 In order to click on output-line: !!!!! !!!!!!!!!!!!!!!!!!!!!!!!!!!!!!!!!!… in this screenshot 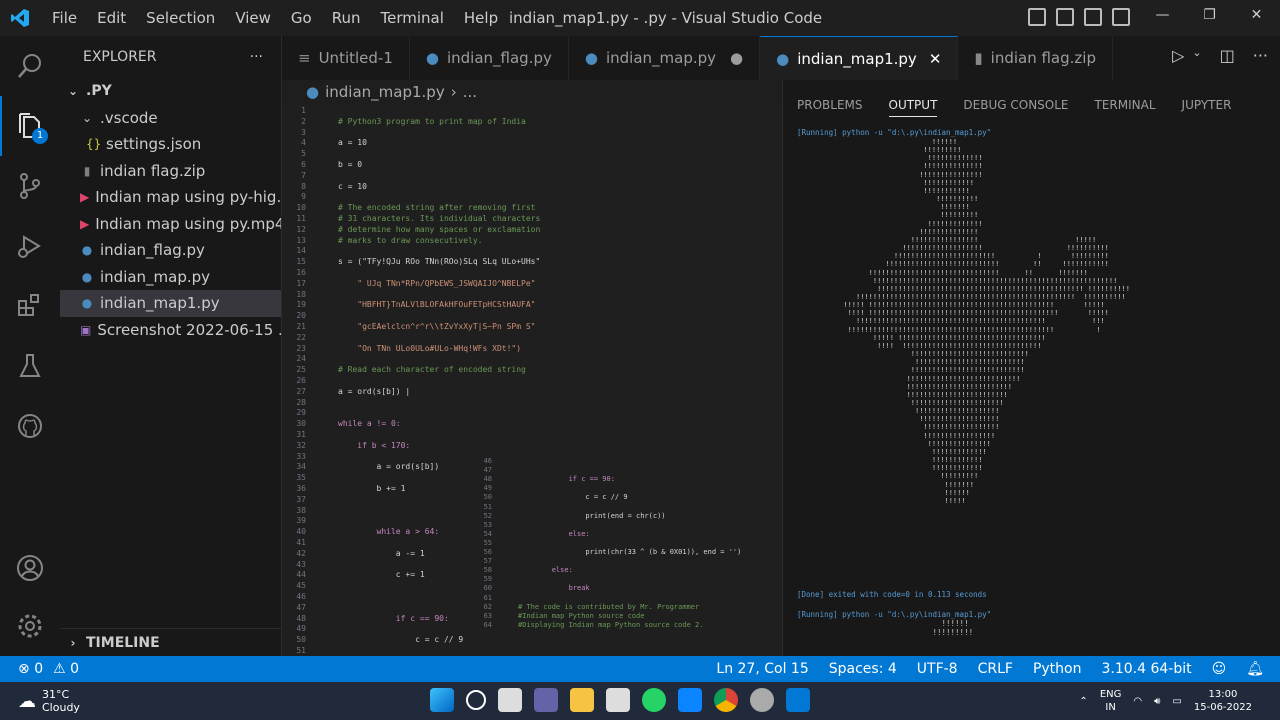, I will do `click(921, 337)`.